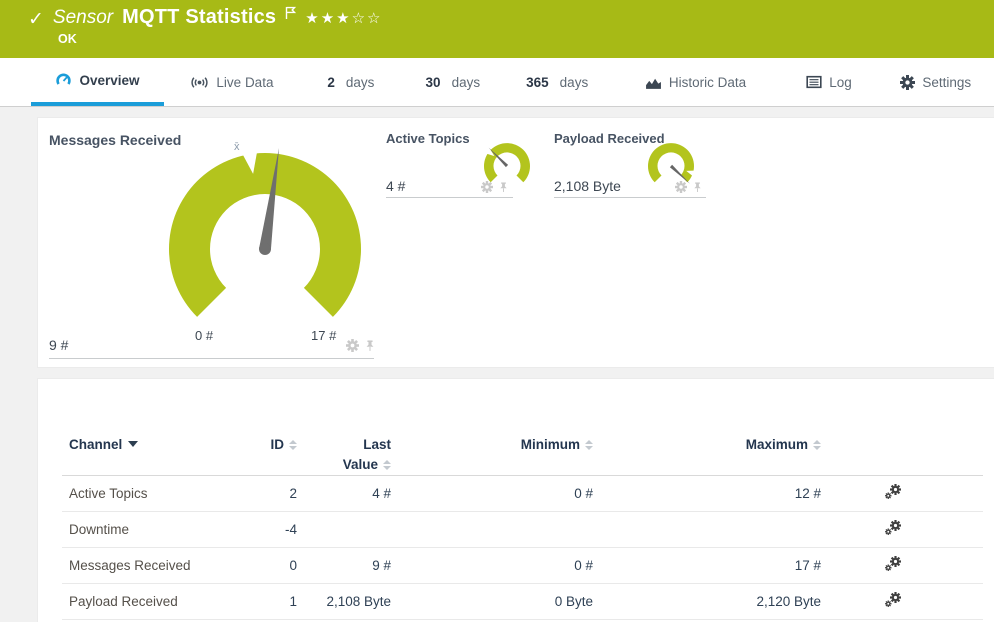 This screenshot has height=622, width=994. What do you see at coordinates (936, 82) in the screenshot?
I see `tab-settings: Settings` at bounding box center [936, 82].